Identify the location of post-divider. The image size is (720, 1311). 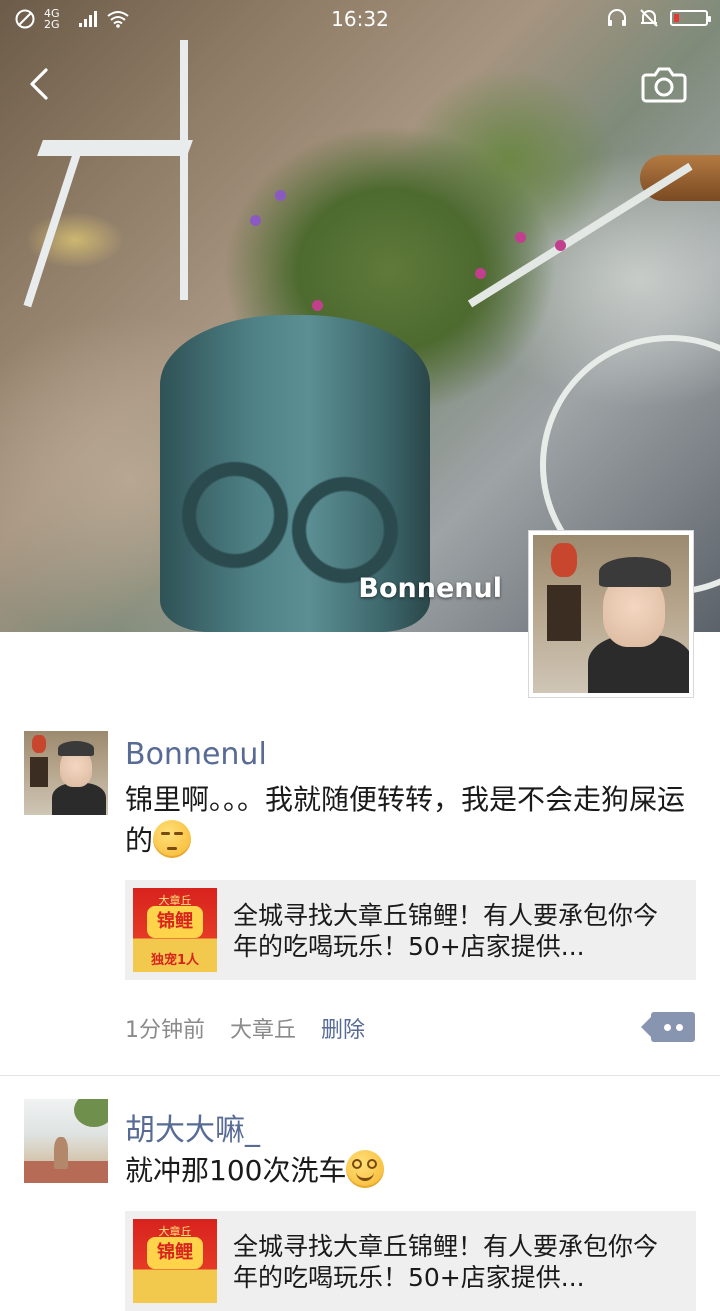
(360, 1075).